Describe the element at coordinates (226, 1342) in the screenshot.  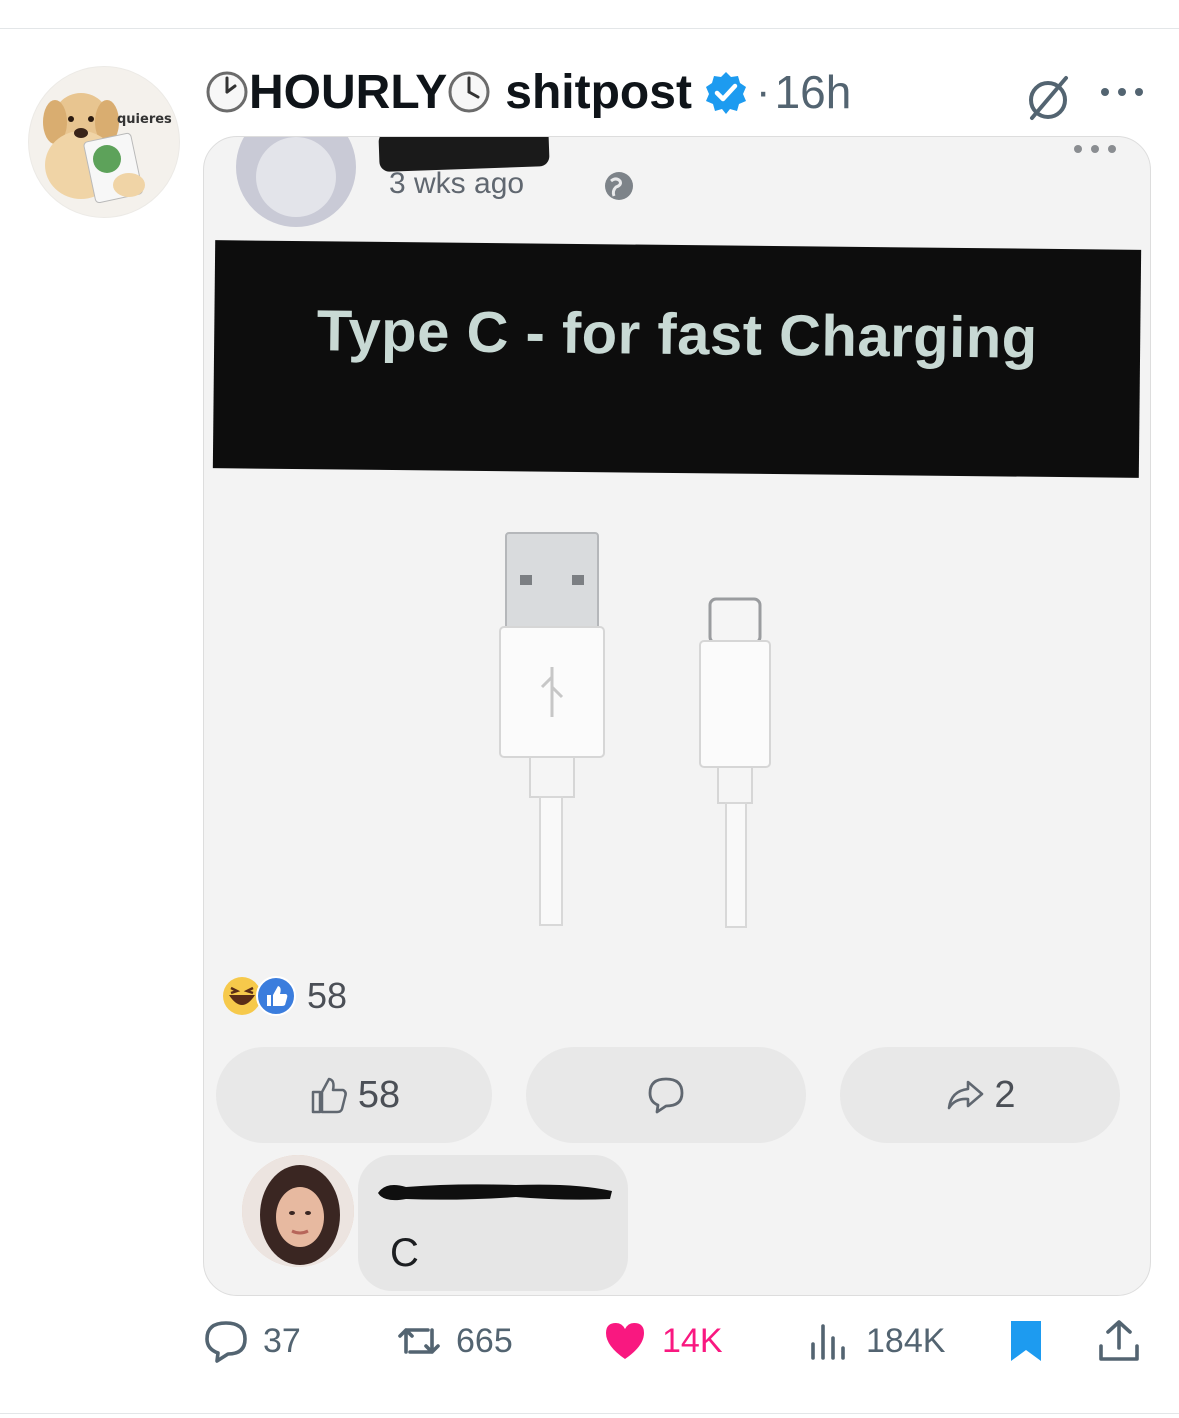
I see `reply-icon` at that location.